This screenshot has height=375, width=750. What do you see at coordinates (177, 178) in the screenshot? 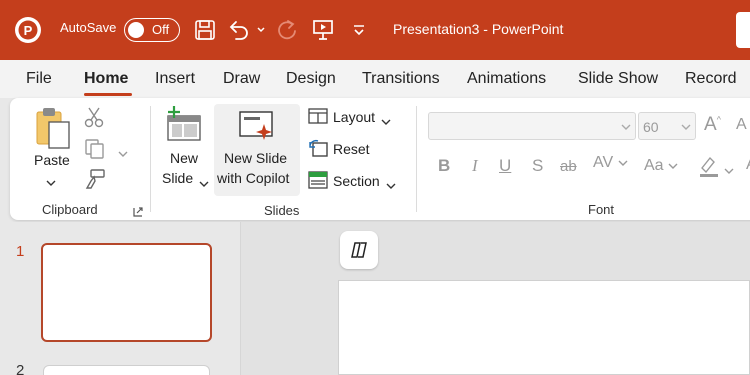
I see `new-slide-label-line2: Slide` at bounding box center [177, 178].